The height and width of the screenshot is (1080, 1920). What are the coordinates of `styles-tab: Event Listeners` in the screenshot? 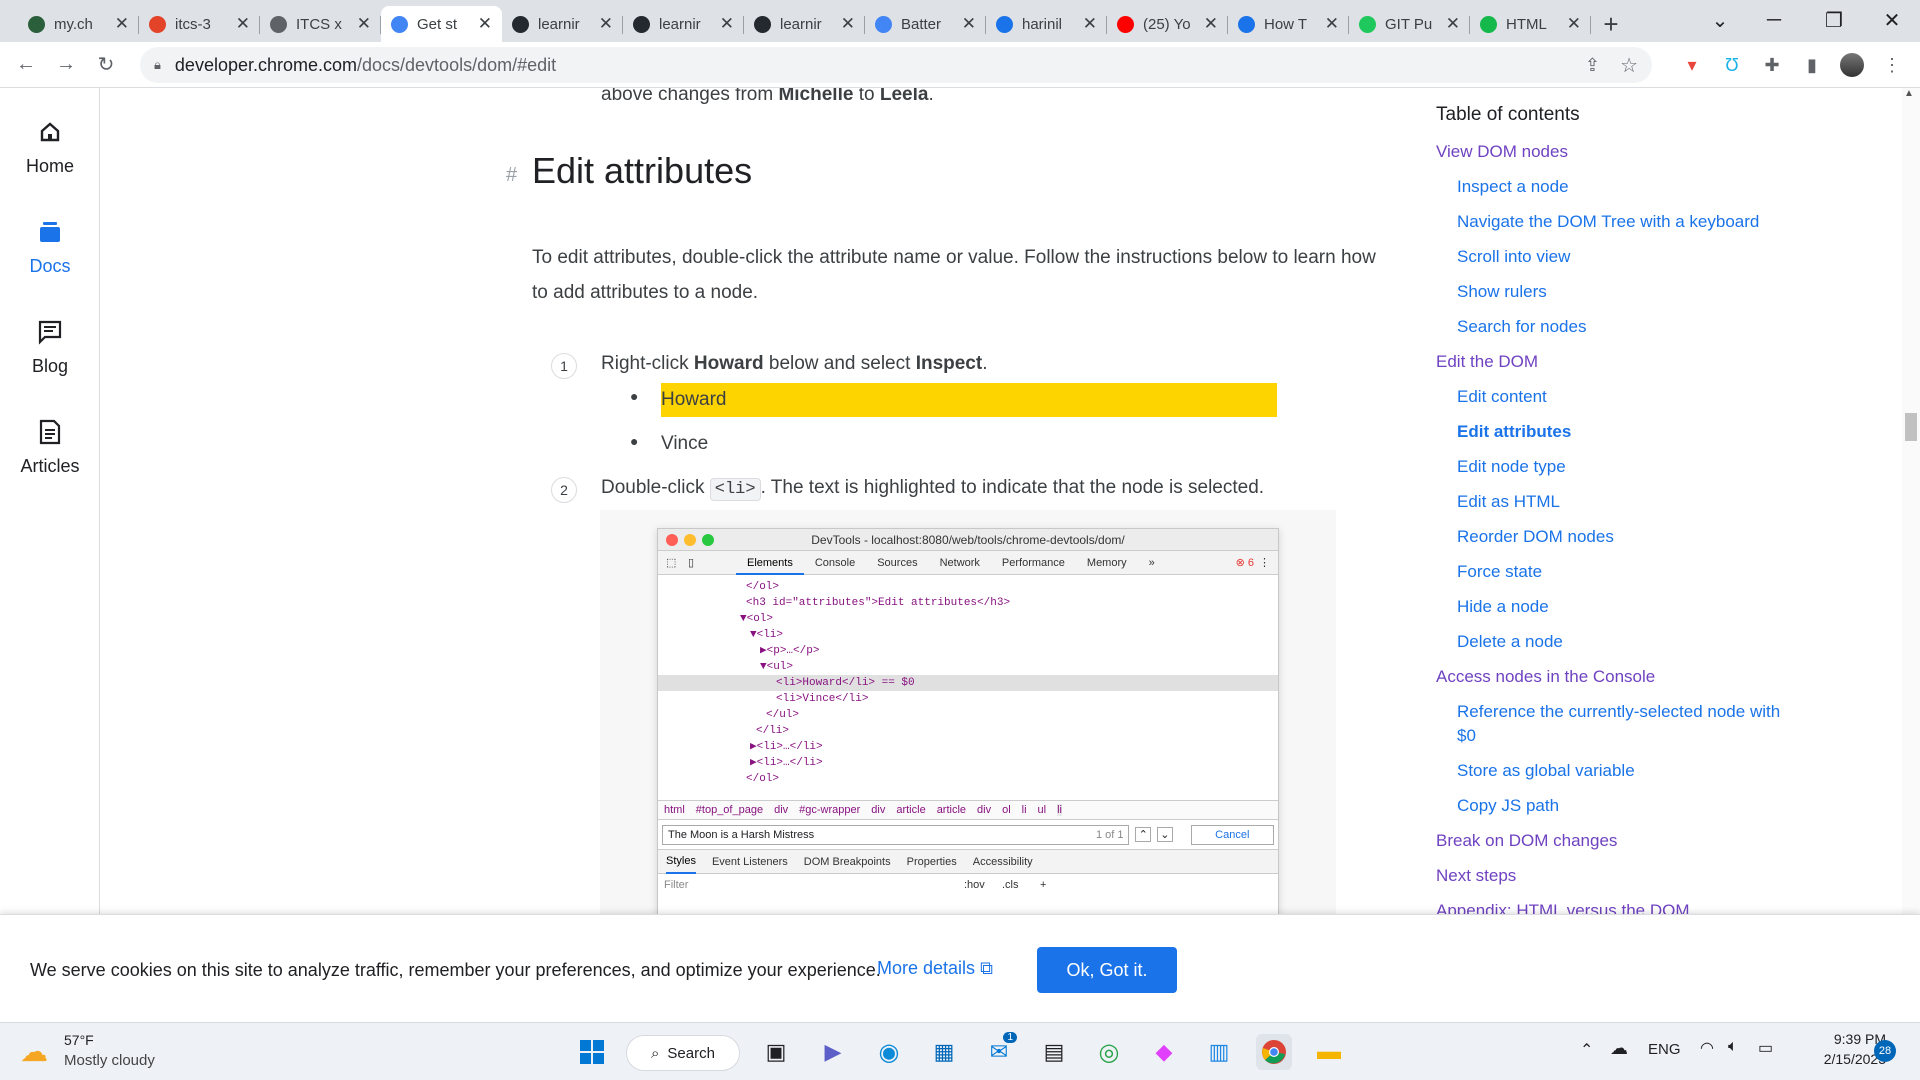 It's located at (750, 862).